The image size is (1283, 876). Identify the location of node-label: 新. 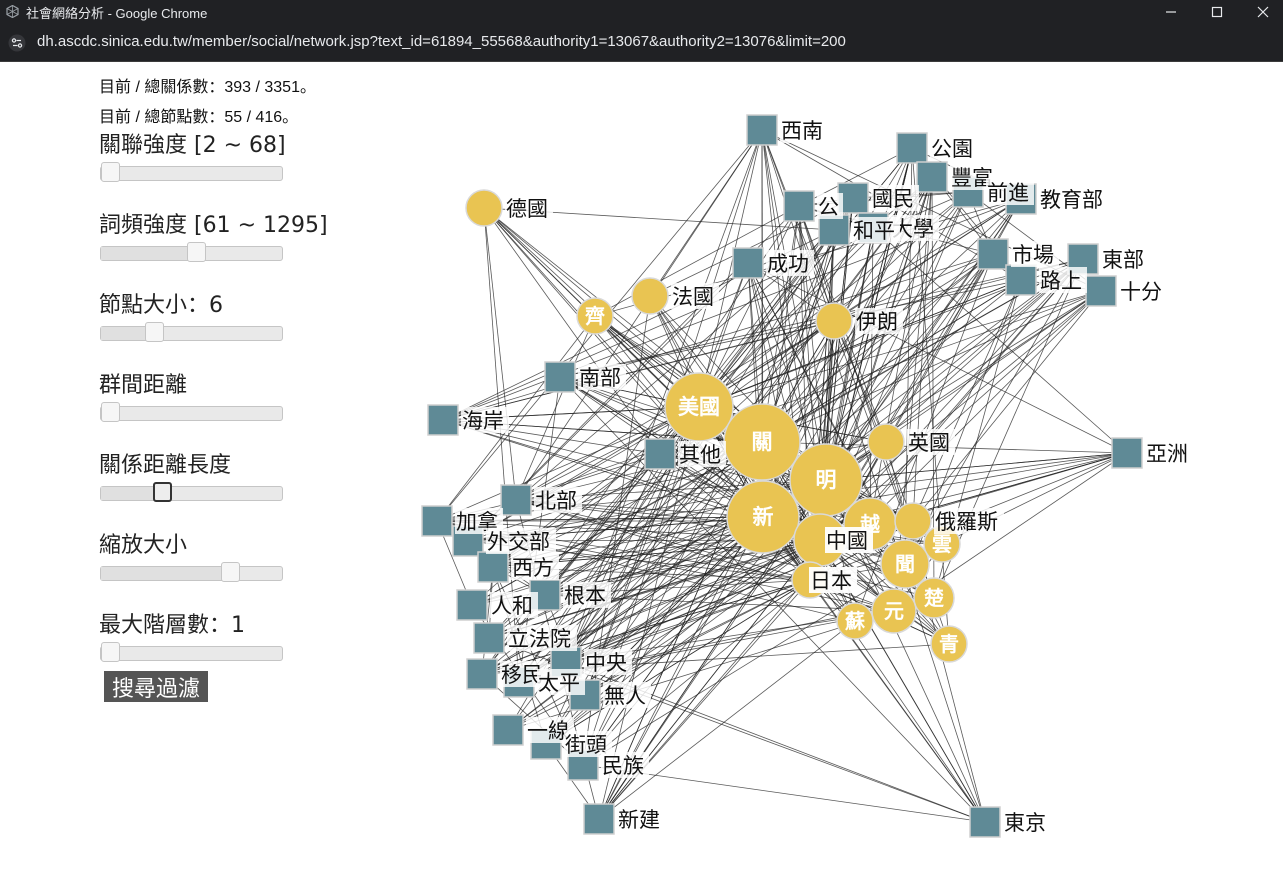
(763, 517).